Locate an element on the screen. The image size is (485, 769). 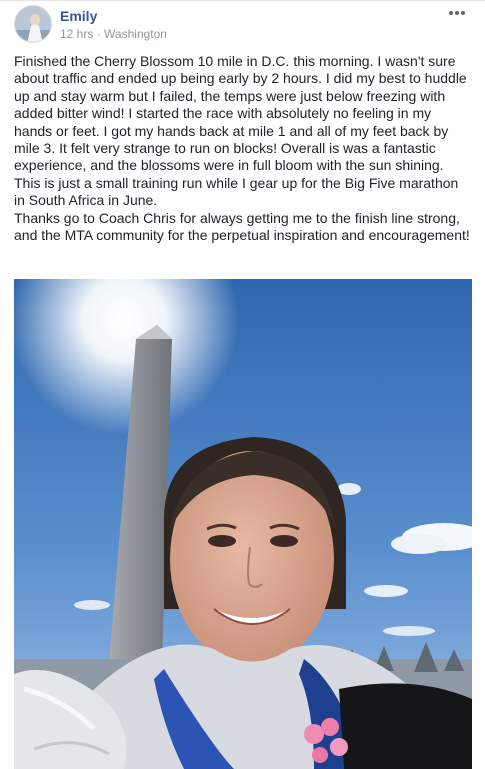
avatar-image is located at coordinates (33, 24).